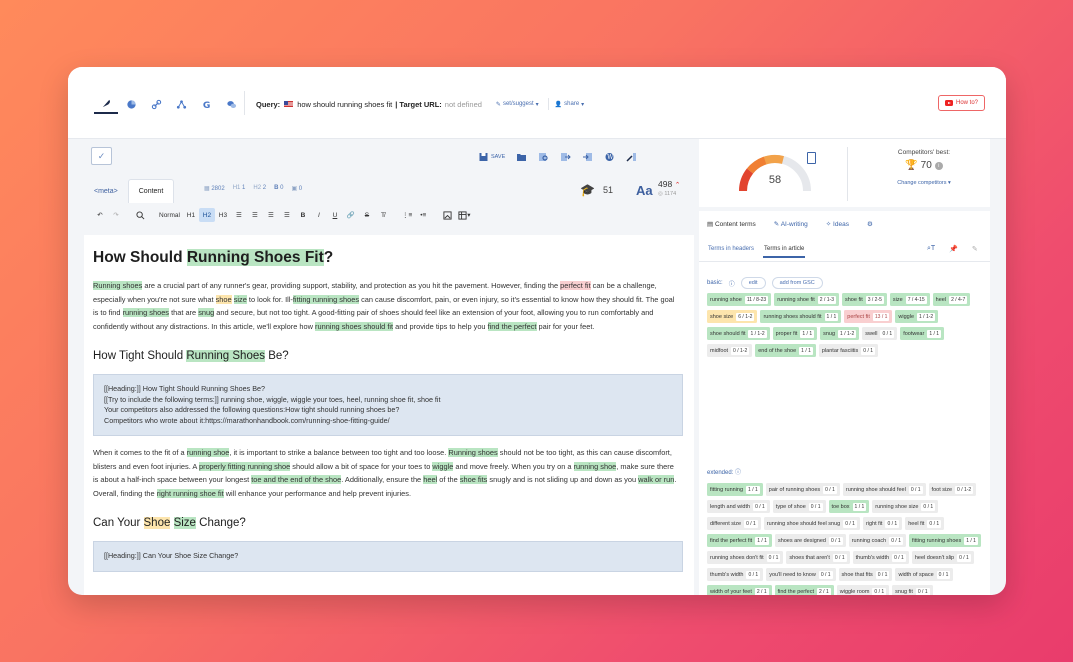 The height and width of the screenshot is (662, 1073). What do you see at coordinates (181, 104) in the screenshot?
I see `network-icon` at bounding box center [181, 104].